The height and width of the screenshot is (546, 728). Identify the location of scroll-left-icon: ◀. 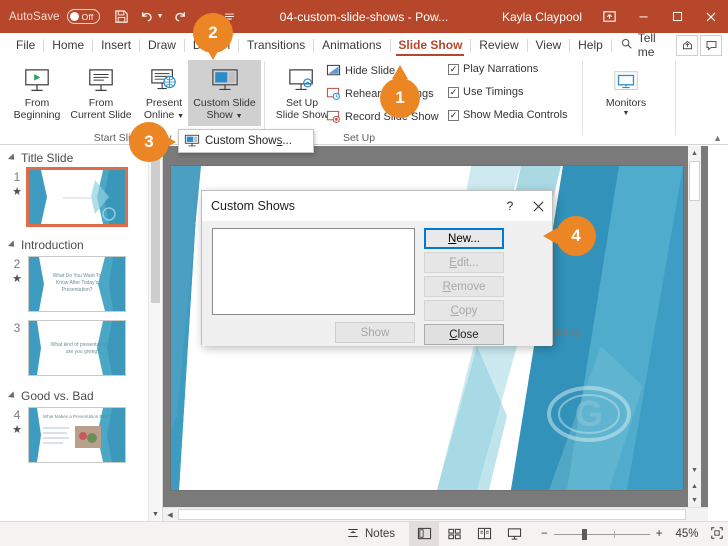
(170, 514).